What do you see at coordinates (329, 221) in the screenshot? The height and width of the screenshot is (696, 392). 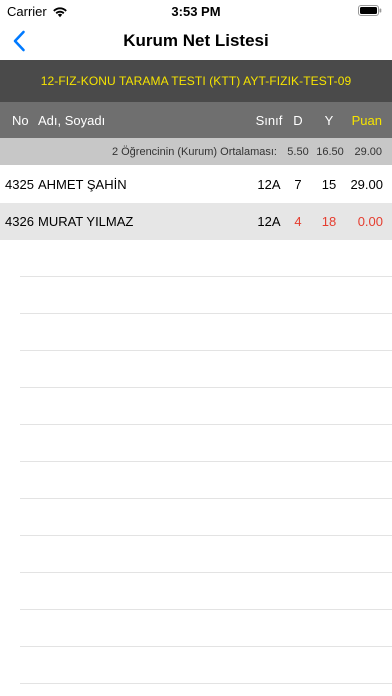 I see `row-y: 18` at bounding box center [329, 221].